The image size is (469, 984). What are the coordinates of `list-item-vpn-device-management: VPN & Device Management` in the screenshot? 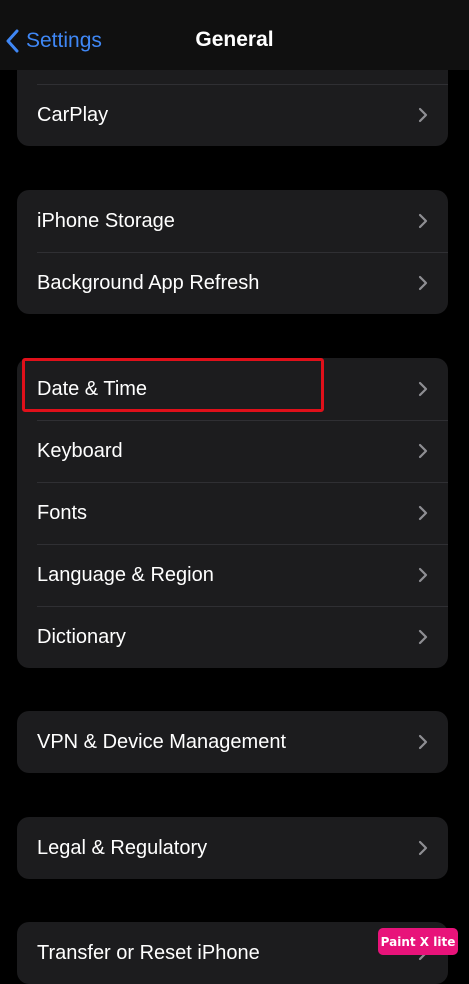 It's located at (232, 742).